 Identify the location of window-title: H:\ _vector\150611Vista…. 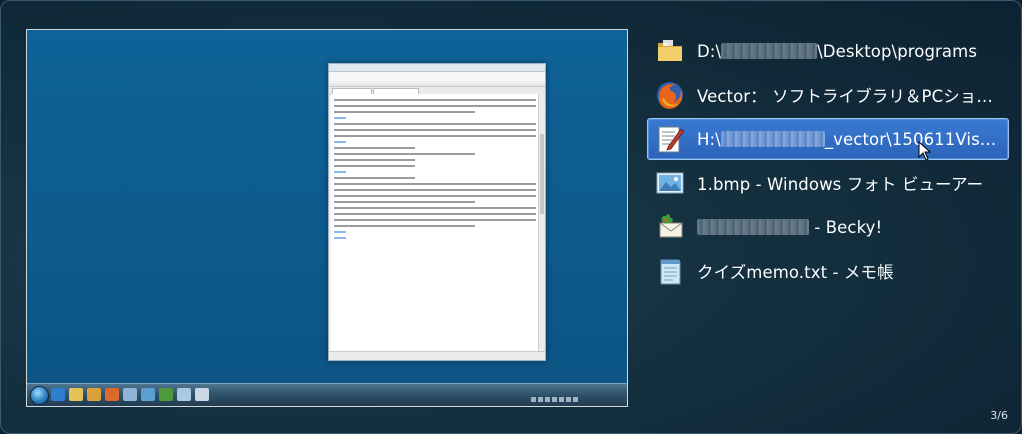
(847, 139).